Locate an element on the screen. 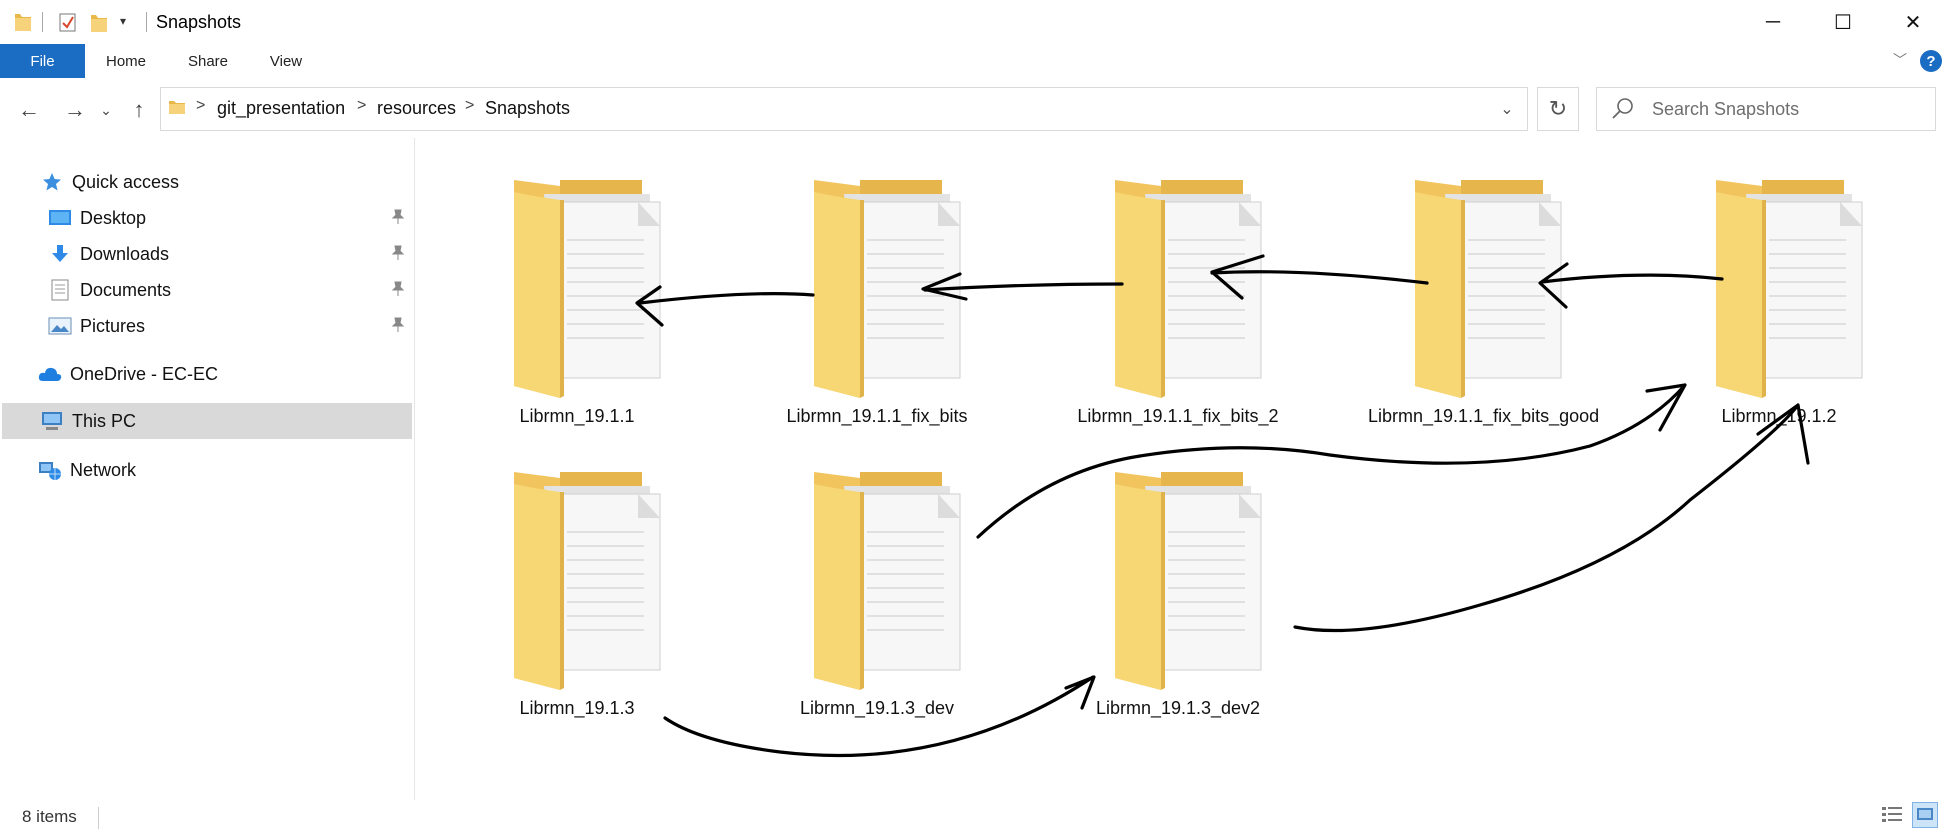 This screenshot has width=1948, height=835. recent-locations-button: ⌄ is located at coordinates (106, 110).